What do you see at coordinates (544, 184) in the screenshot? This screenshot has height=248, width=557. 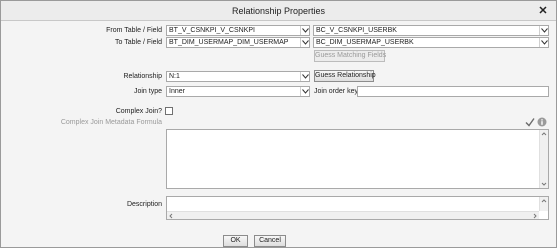 I see `scroll-down-icon` at bounding box center [544, 184].